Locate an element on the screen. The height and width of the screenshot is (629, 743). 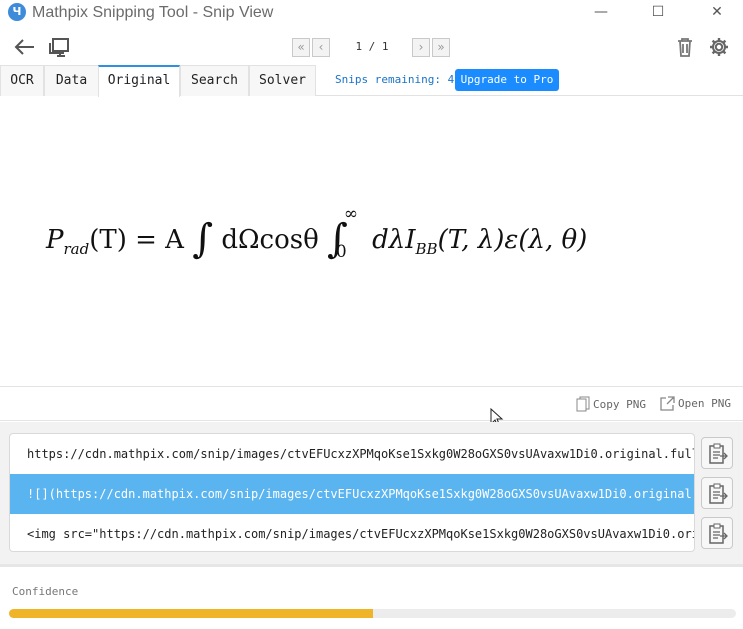
lower-limit: 0 is located at coordinates (341, 252).